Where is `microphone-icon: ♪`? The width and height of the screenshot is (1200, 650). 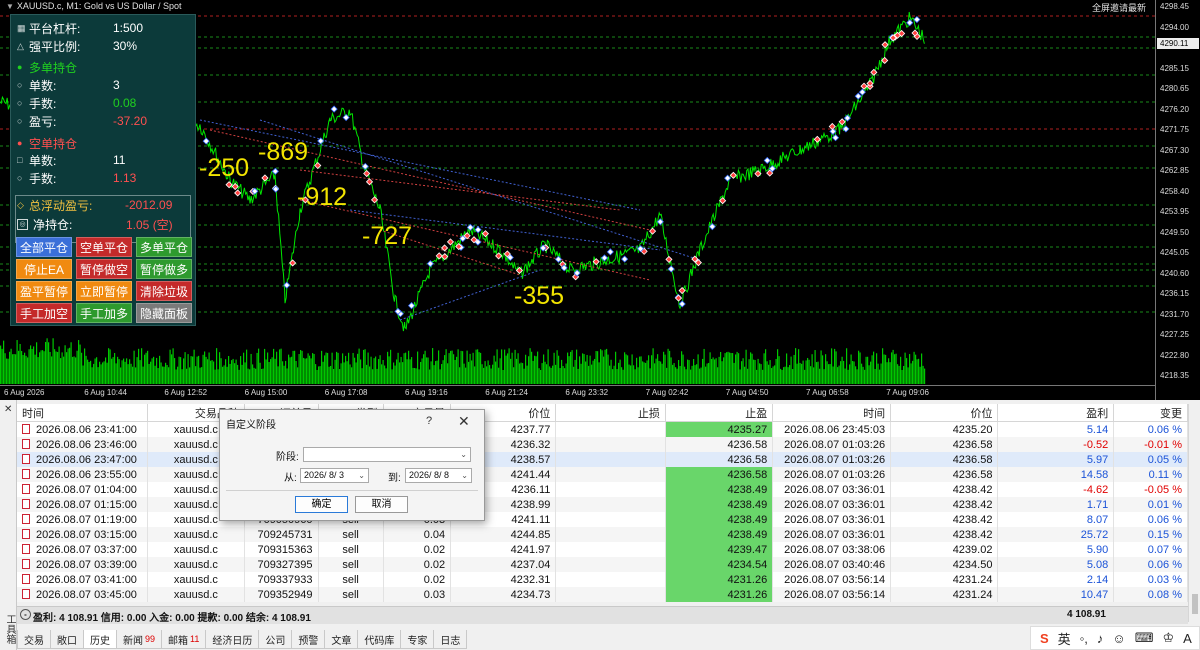 microphone-icon: ♪ is located at coordinates (1100, 638).